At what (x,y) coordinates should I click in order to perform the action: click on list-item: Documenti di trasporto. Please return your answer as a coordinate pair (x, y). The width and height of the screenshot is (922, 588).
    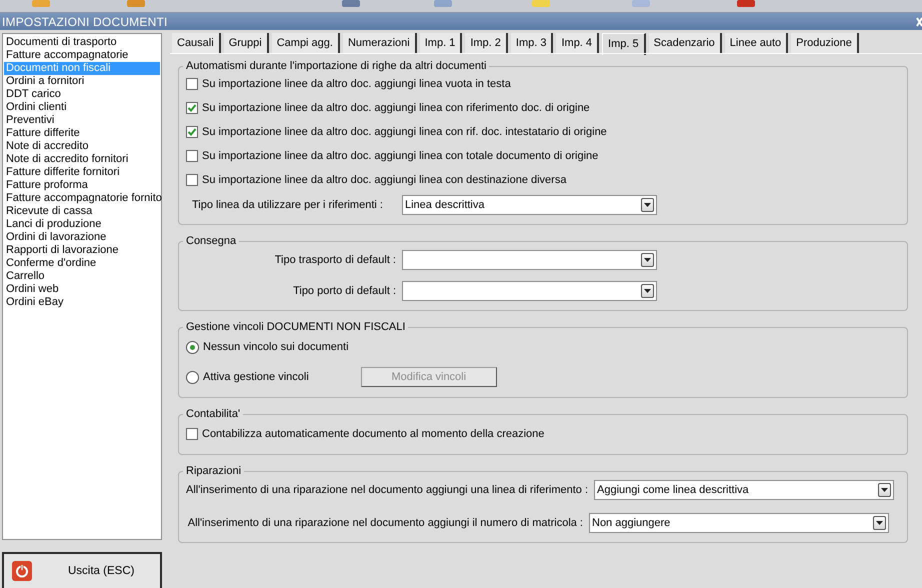
    Looking at the image, I should click on (82, 42).